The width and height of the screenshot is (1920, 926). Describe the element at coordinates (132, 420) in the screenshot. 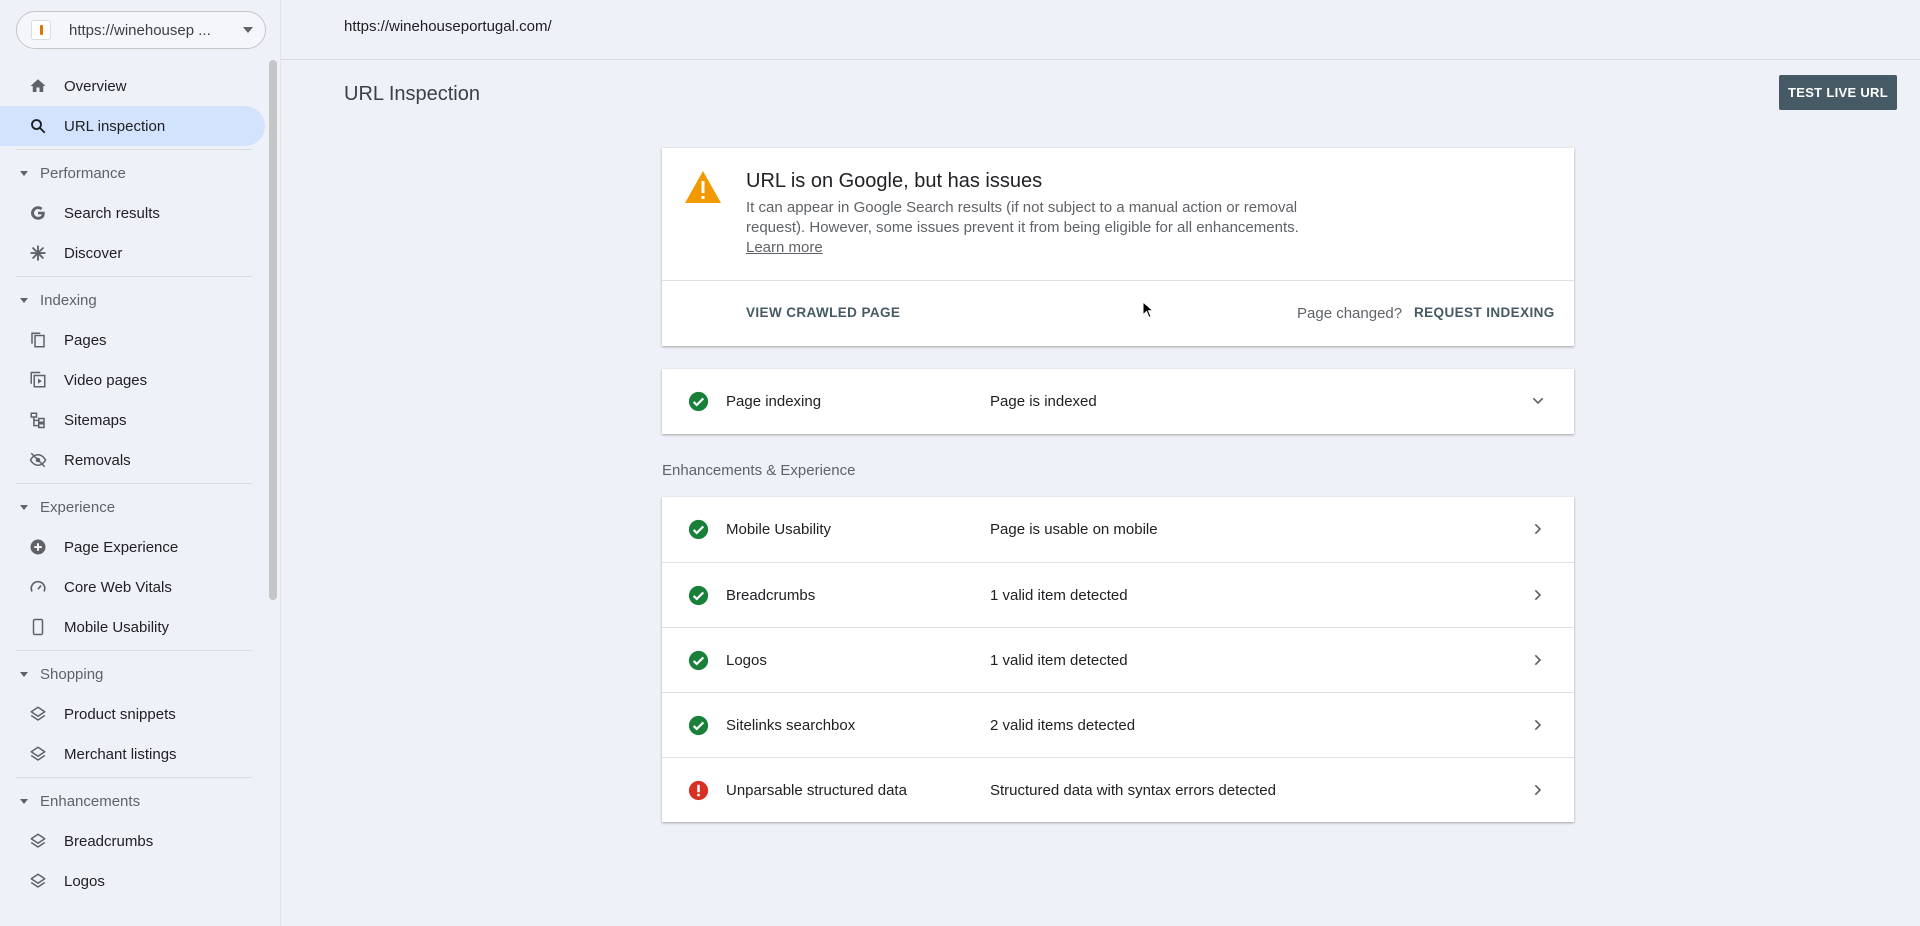

I see `sidebar-item-sitemaps: Sitemaps` at that location.